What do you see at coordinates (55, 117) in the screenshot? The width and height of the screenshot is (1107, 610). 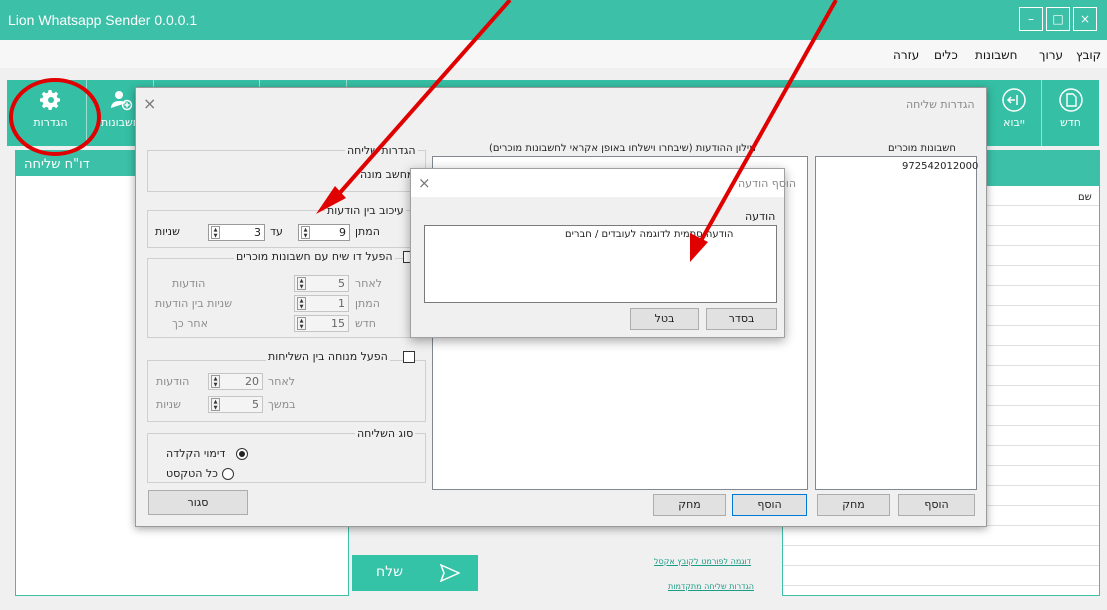 I see `highlight-circle` at bounding box center [55, 117].